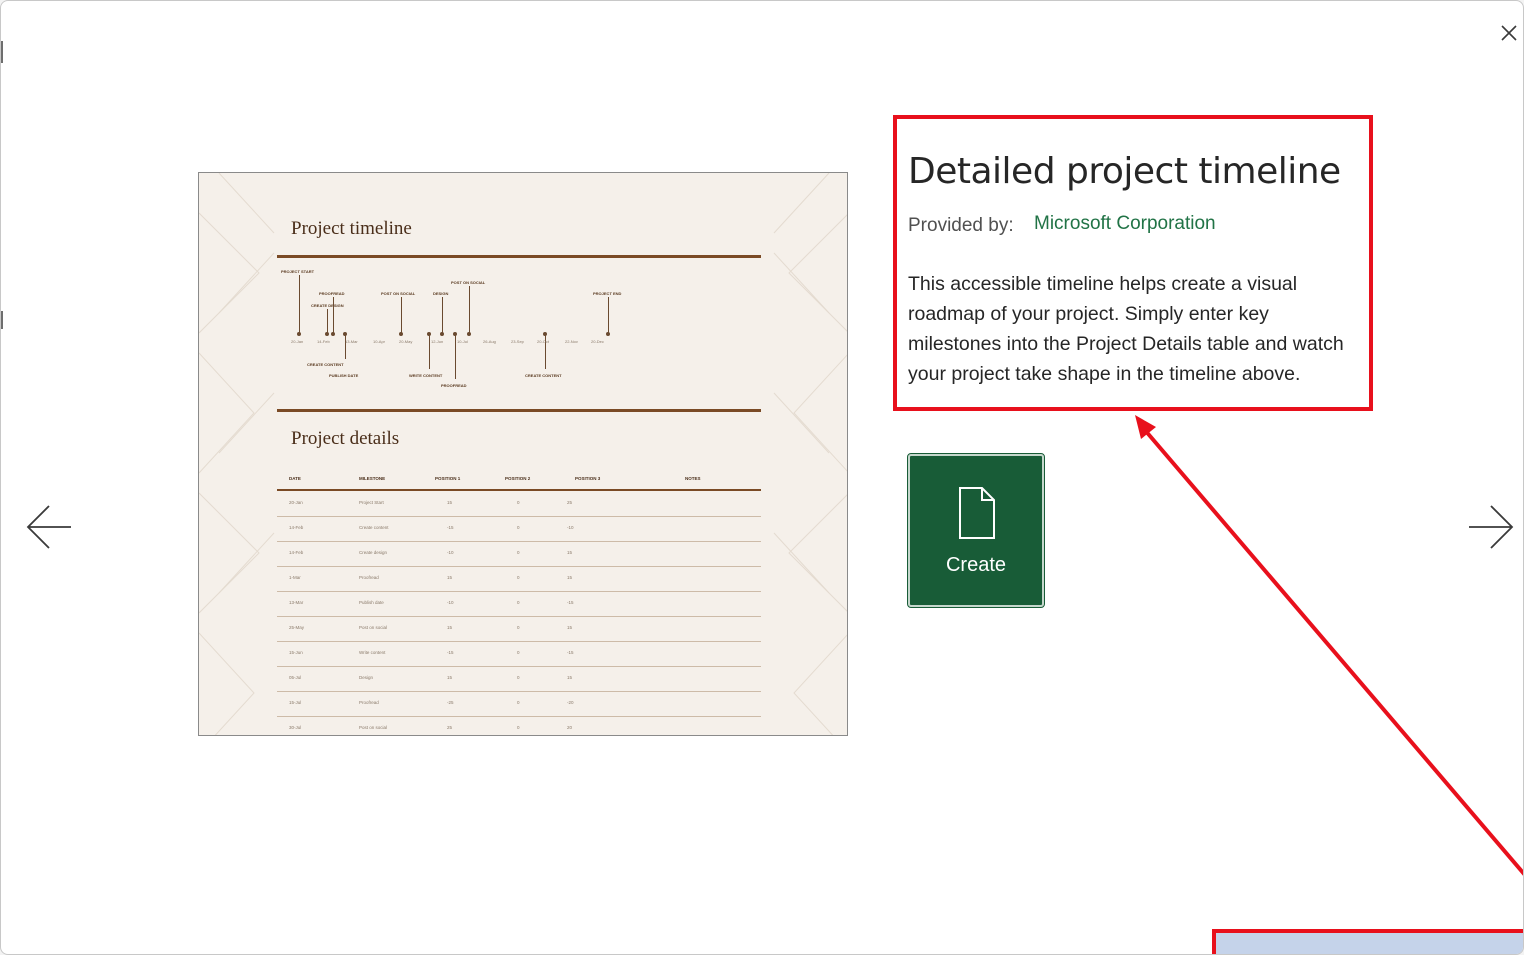 The height and width of the screenshot is (955, 1524). Describe the element at coordinates (295, 478) in the screenshot. I see `table-header: DATE` at that location.